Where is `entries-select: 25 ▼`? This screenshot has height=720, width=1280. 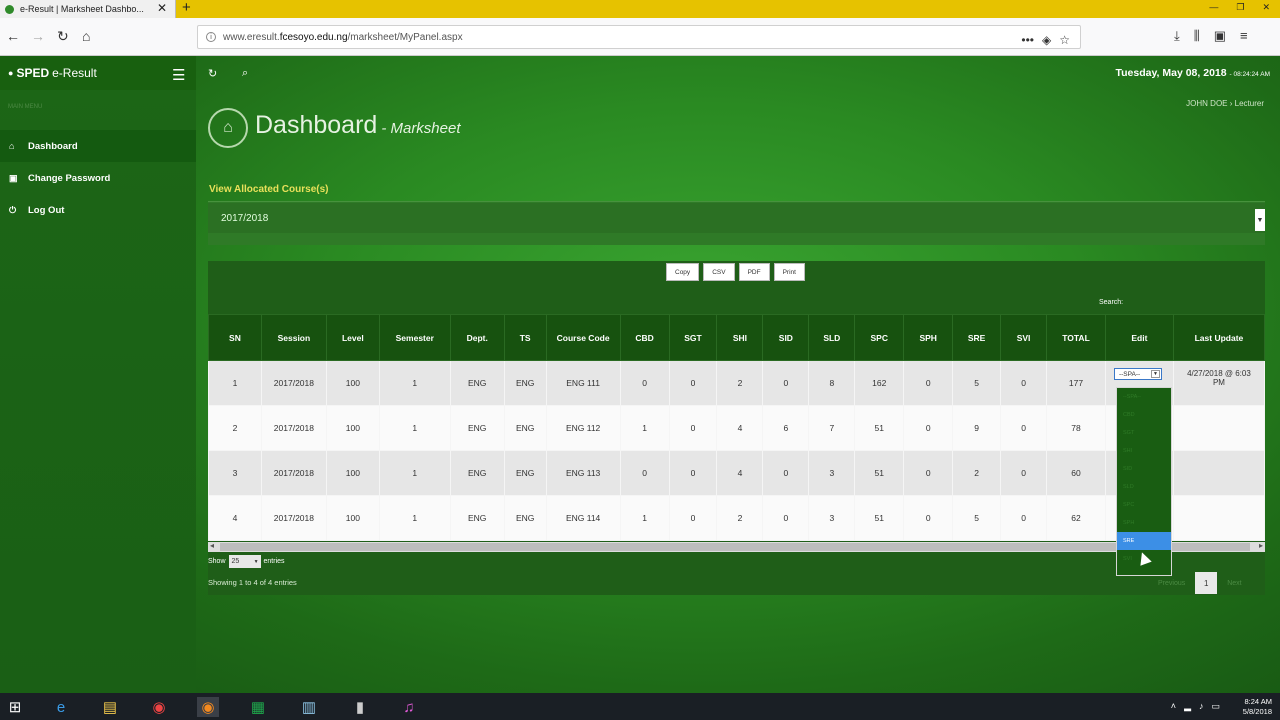
entries-select: 25 ▼ is located at coordinates (244, 561).